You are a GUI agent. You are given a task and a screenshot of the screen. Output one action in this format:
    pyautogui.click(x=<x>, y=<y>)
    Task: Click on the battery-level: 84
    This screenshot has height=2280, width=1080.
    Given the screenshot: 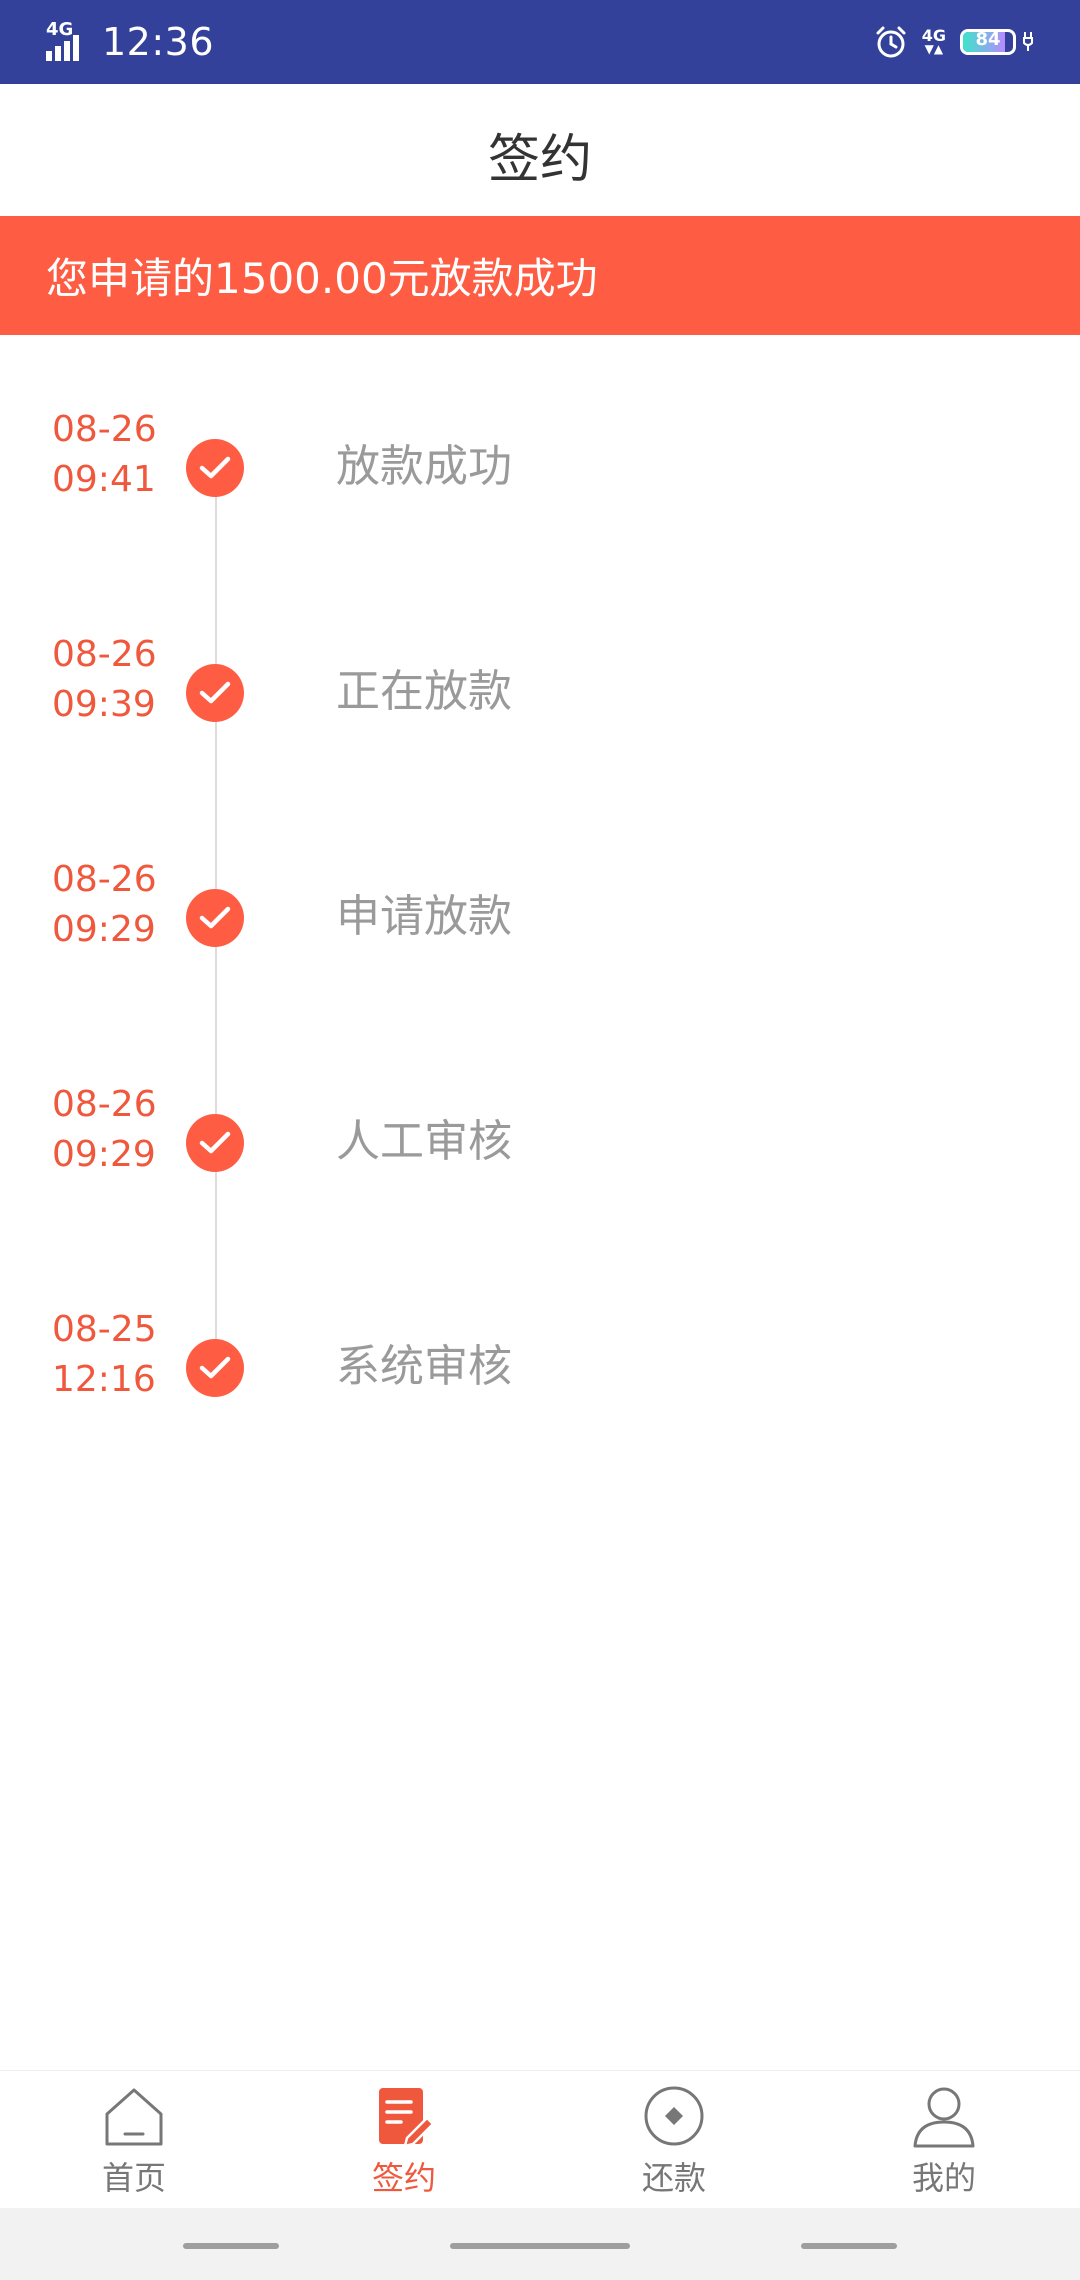 What is the action you would take?
    pyautogui.click(x=988, y=39)
    